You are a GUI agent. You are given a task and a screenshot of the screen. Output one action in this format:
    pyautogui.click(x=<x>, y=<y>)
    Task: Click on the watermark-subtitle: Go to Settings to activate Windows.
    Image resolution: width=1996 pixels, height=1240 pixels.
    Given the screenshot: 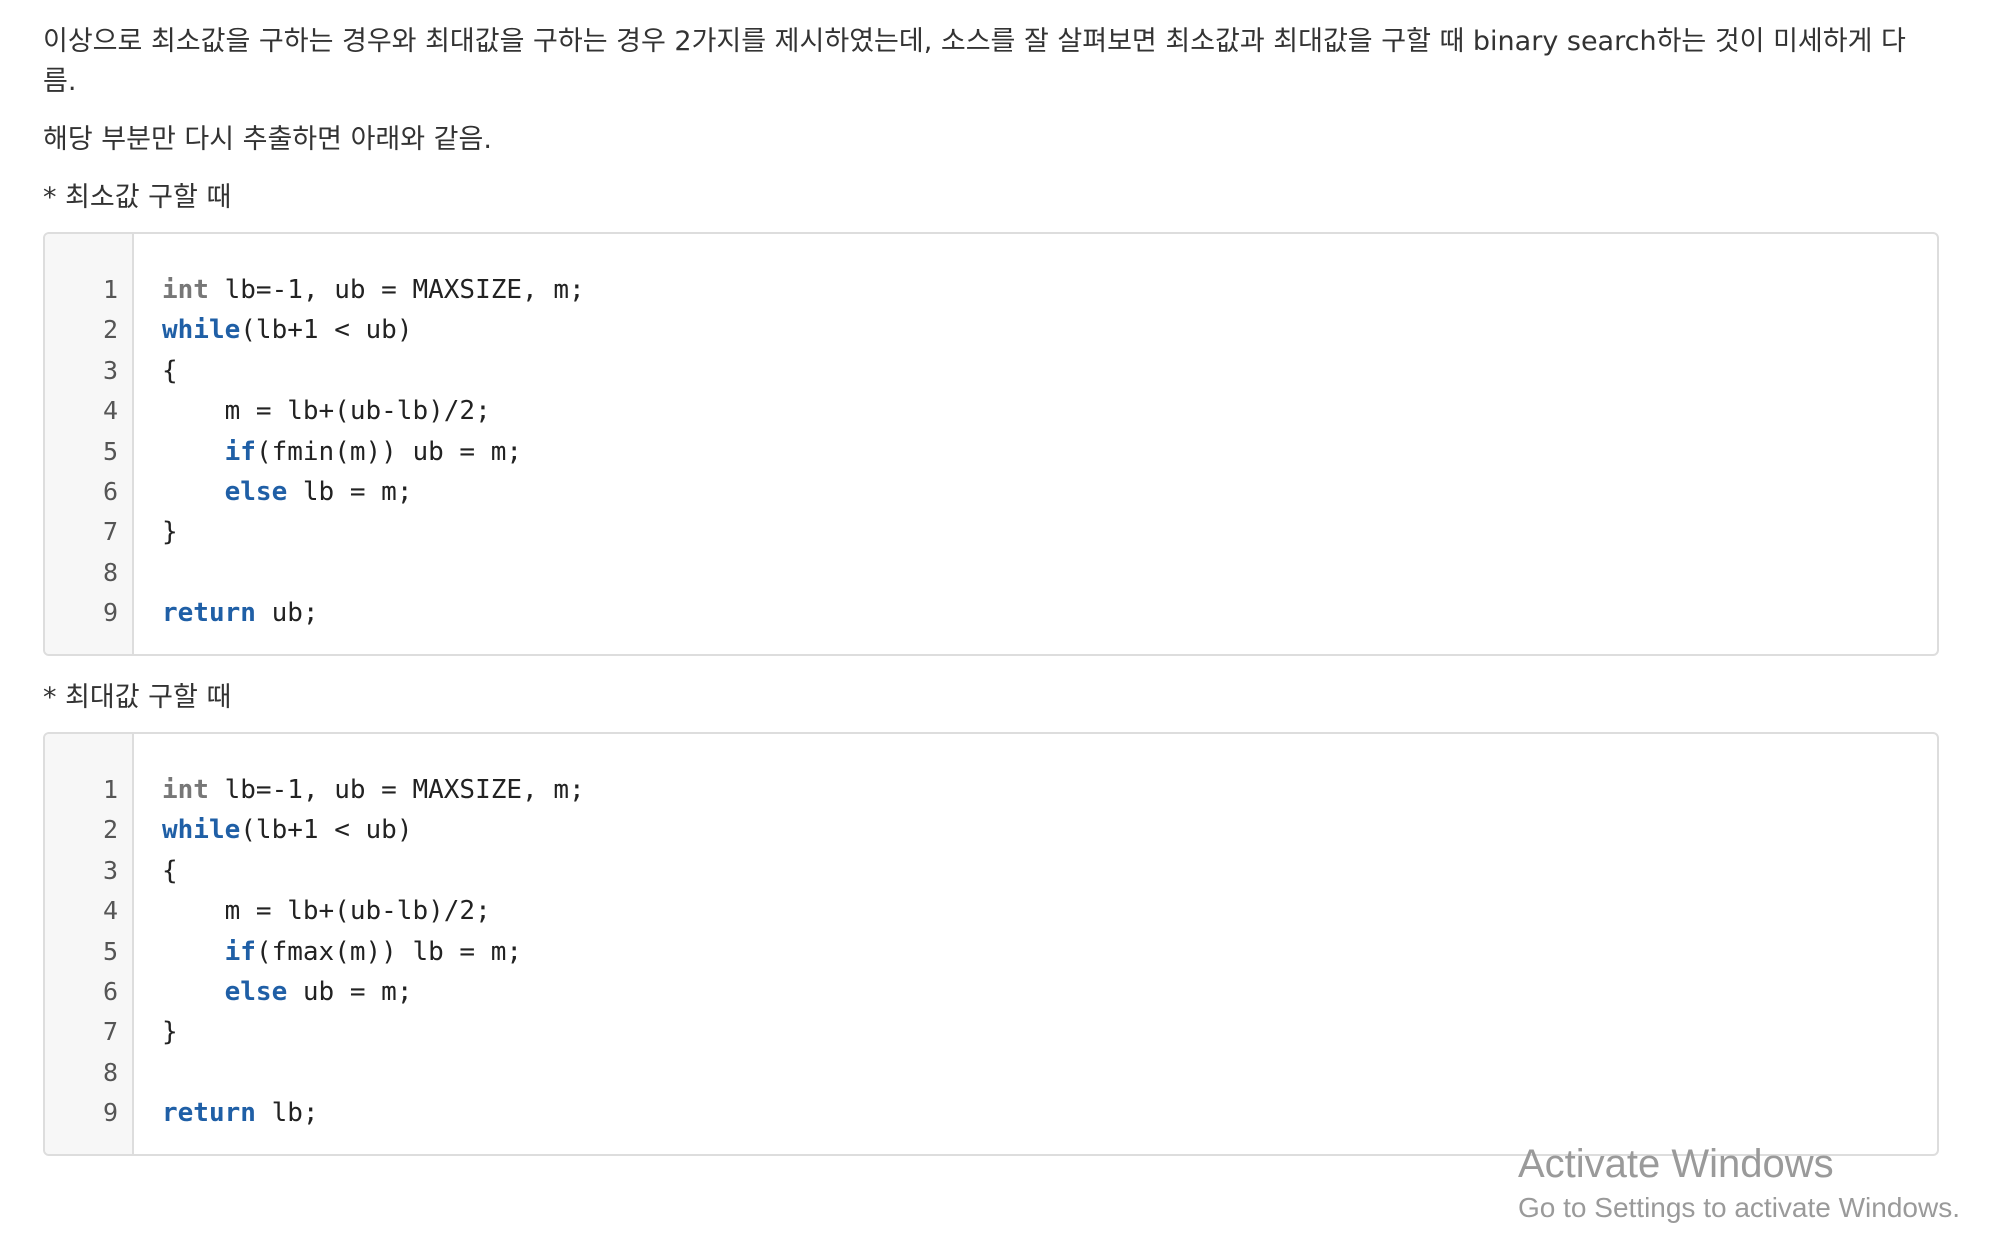 What is the action you would take?
    pyautogui.click(x=1739, y=1207)
    